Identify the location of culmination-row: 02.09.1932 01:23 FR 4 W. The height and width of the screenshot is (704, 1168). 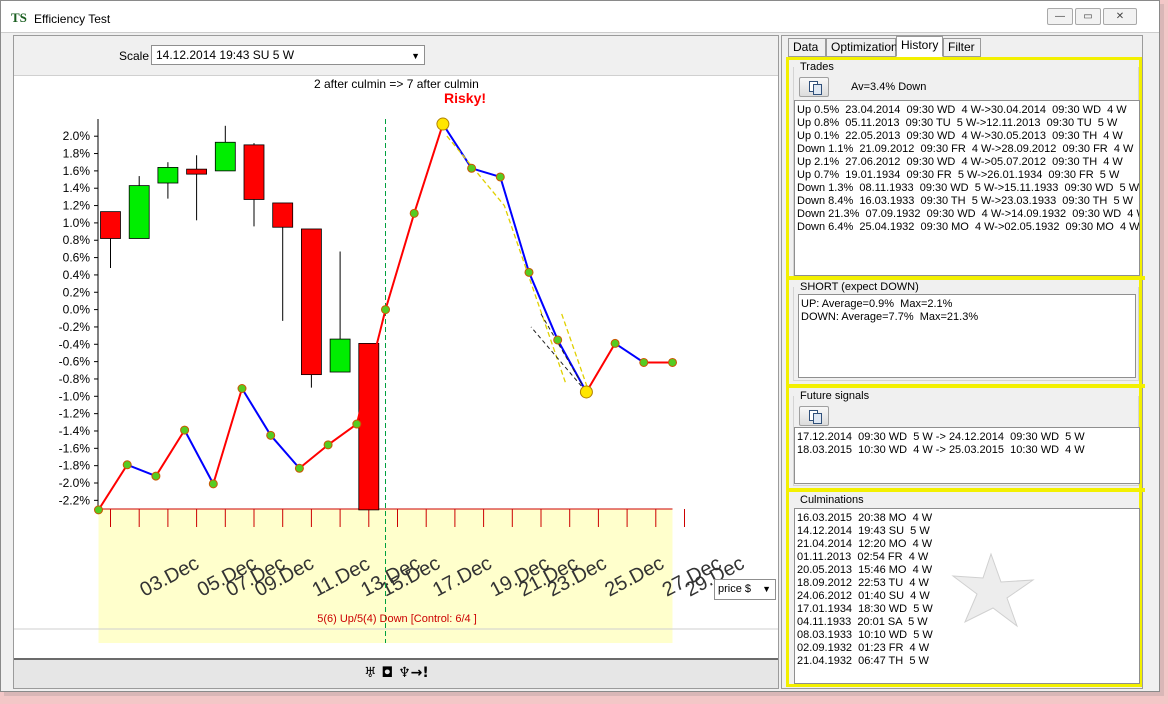
(967, 648).